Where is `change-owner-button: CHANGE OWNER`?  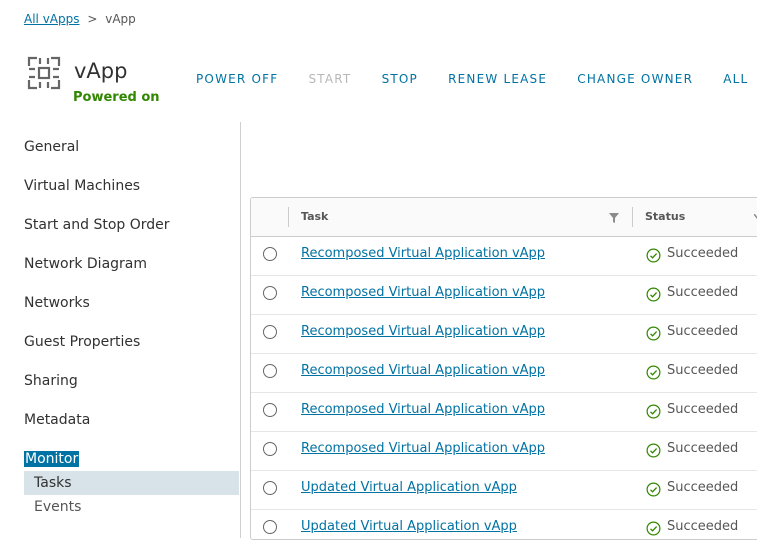 change-owner-button: CHANGE OWNER is located at coordinates (635, 79).